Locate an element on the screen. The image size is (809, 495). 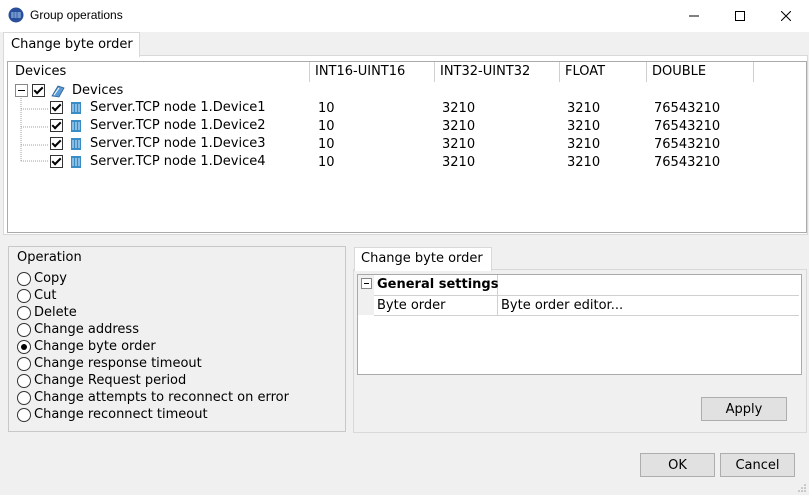
radio-label: Change response timeout is located at coordinates (118, 363).